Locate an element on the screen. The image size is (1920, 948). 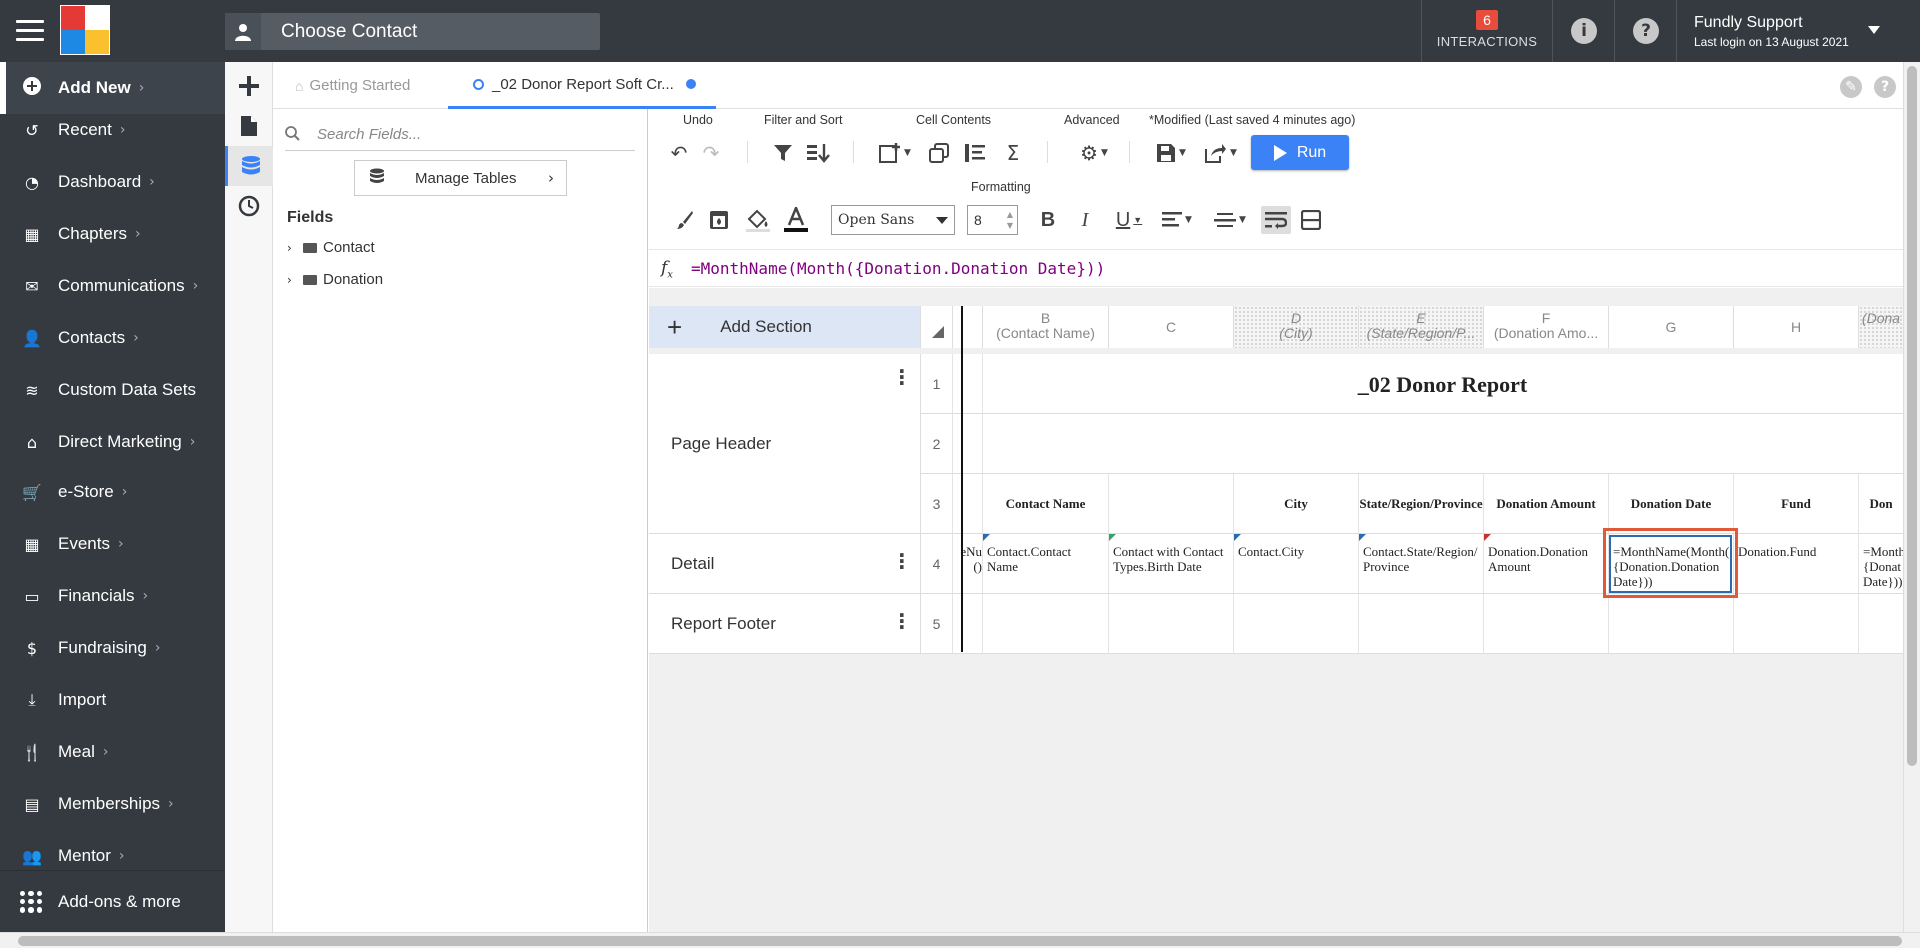
header-cell is located at coordinates (1170, 504).